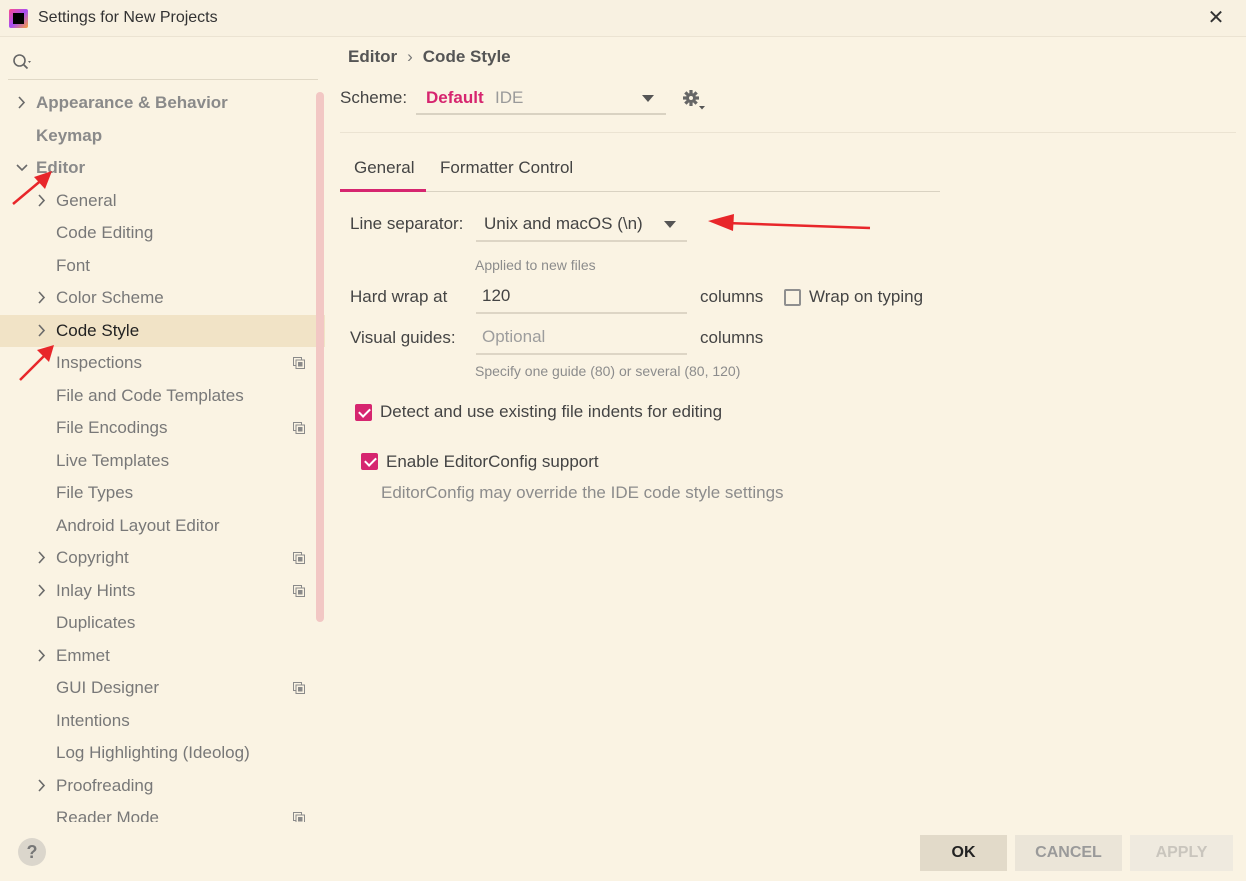  What do you see at coordinates (374, 97) in the screenshot?
I see `scheme-label: Scheme:` at bounding box center [374, 97].